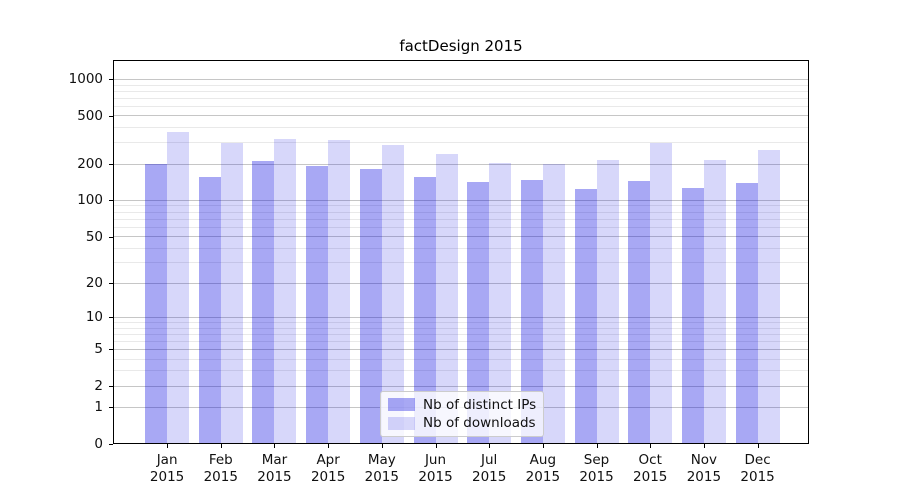 The width and height of the screenshot is (900, 500). I want to click on legend-swatch-downloads, so click(401, 423).